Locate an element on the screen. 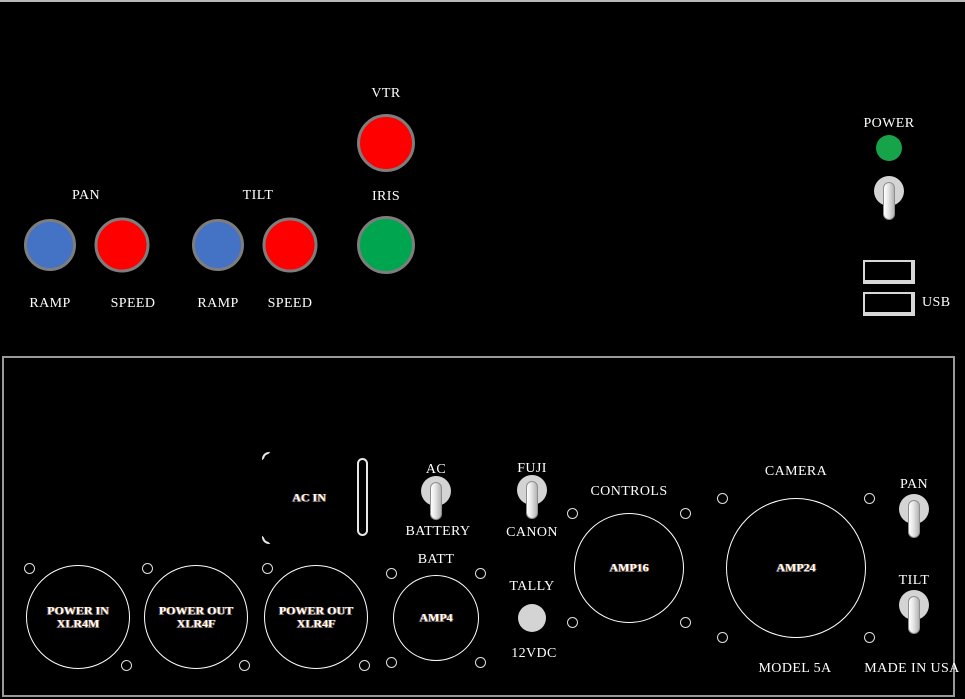 The image size is (965, 699). pan-speed-button is located at coordinates (122, 245).